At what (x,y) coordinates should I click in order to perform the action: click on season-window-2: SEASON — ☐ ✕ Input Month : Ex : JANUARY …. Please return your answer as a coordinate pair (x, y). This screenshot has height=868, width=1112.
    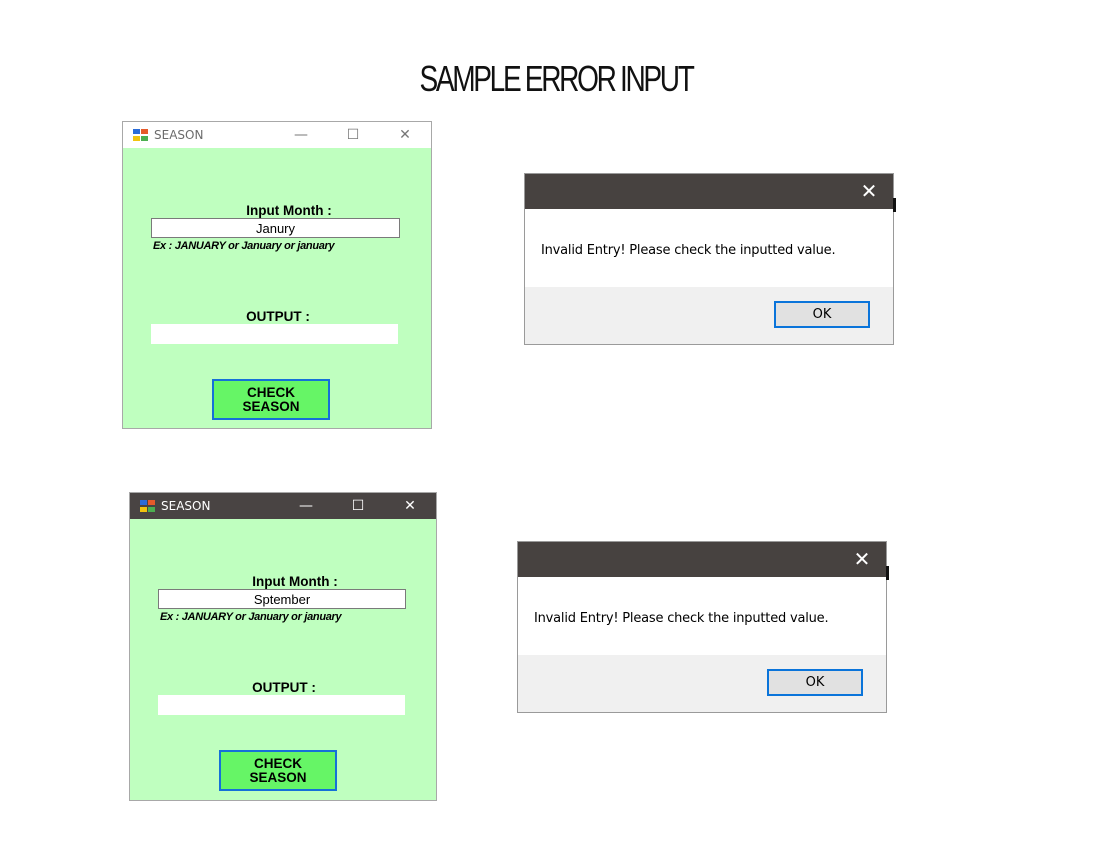
    Looking at the image, I should click on (283, 646).